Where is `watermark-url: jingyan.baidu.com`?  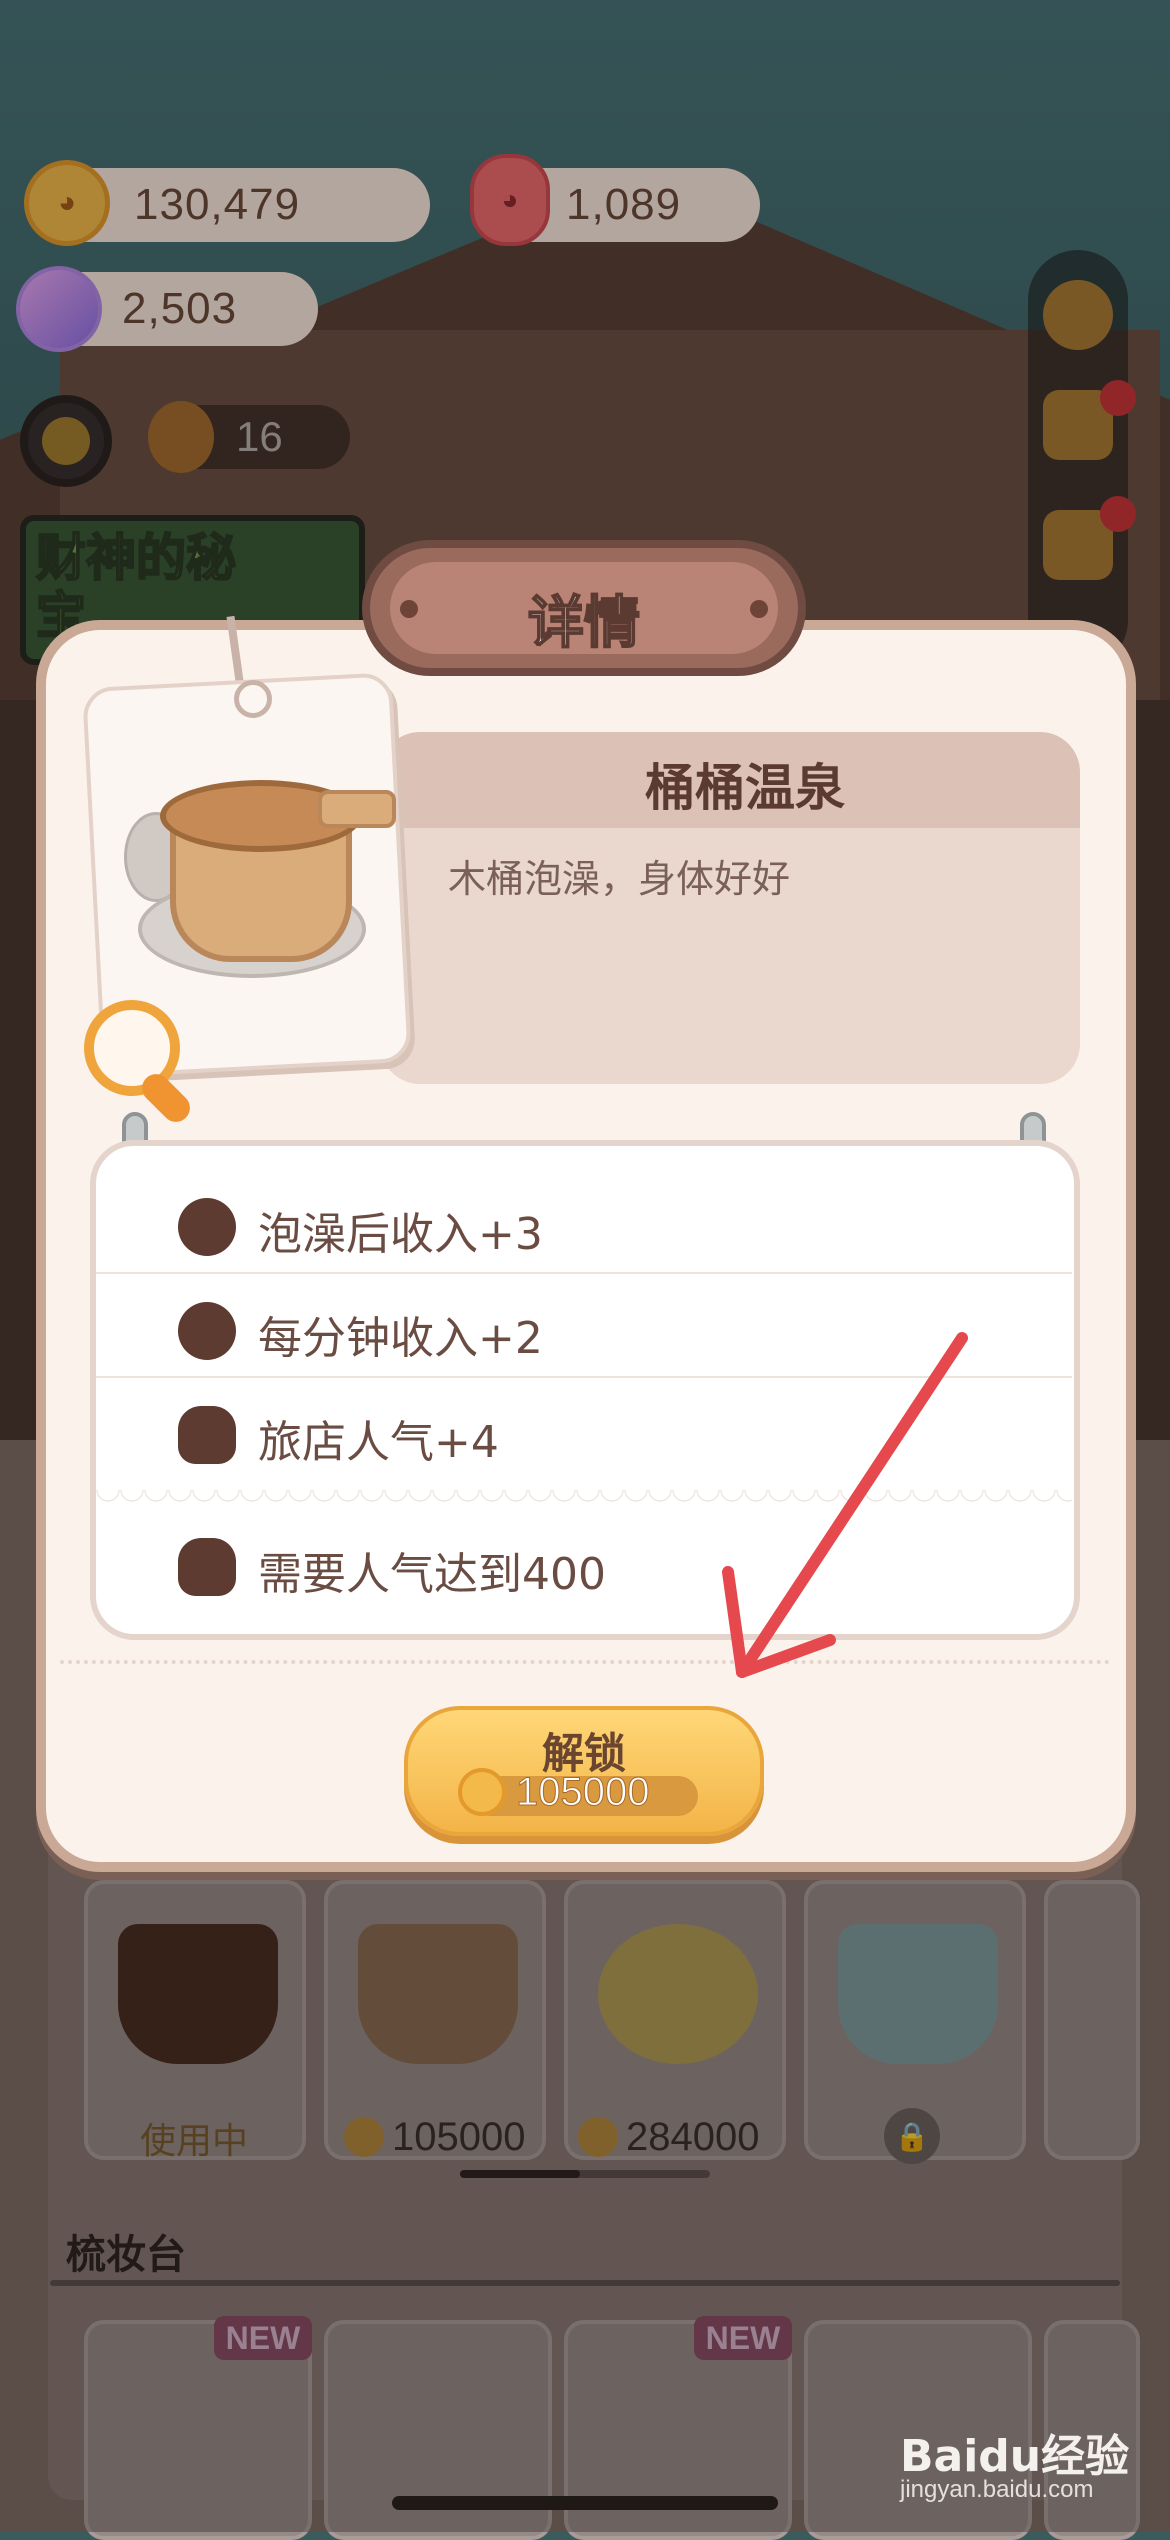
watermark-url: jingyan.baidu.com is located at coordinates (997, 2489).